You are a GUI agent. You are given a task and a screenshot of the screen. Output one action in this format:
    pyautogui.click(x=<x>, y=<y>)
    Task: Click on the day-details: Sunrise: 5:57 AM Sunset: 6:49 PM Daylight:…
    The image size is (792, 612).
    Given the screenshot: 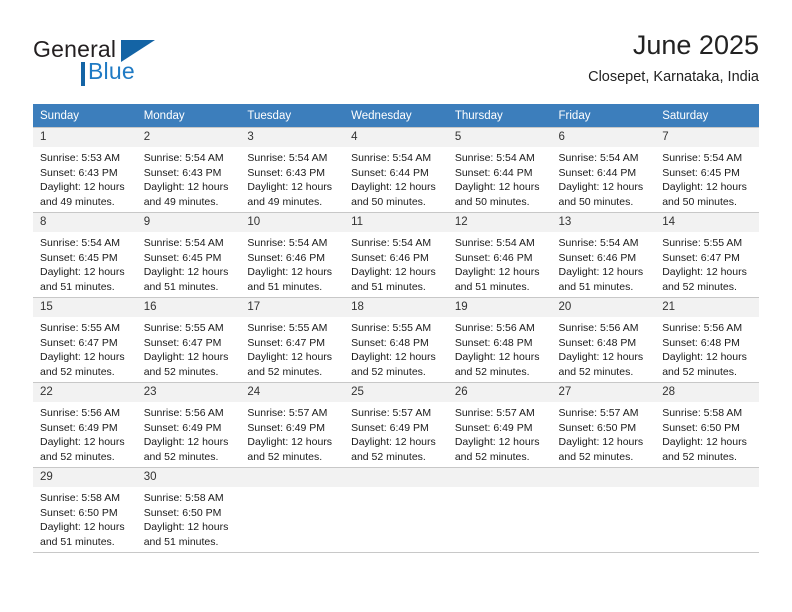 What is the action you would take?
    pyautogui.click(x=500, y=433)
    